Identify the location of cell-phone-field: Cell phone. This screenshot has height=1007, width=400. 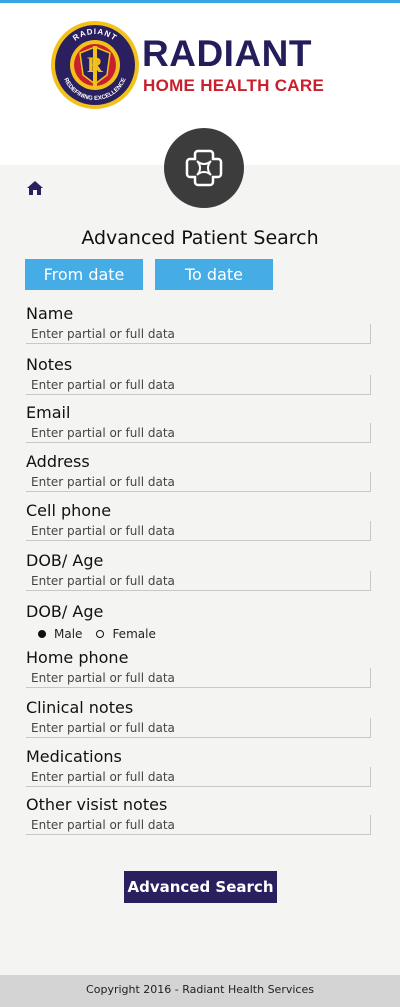
(198, 521).